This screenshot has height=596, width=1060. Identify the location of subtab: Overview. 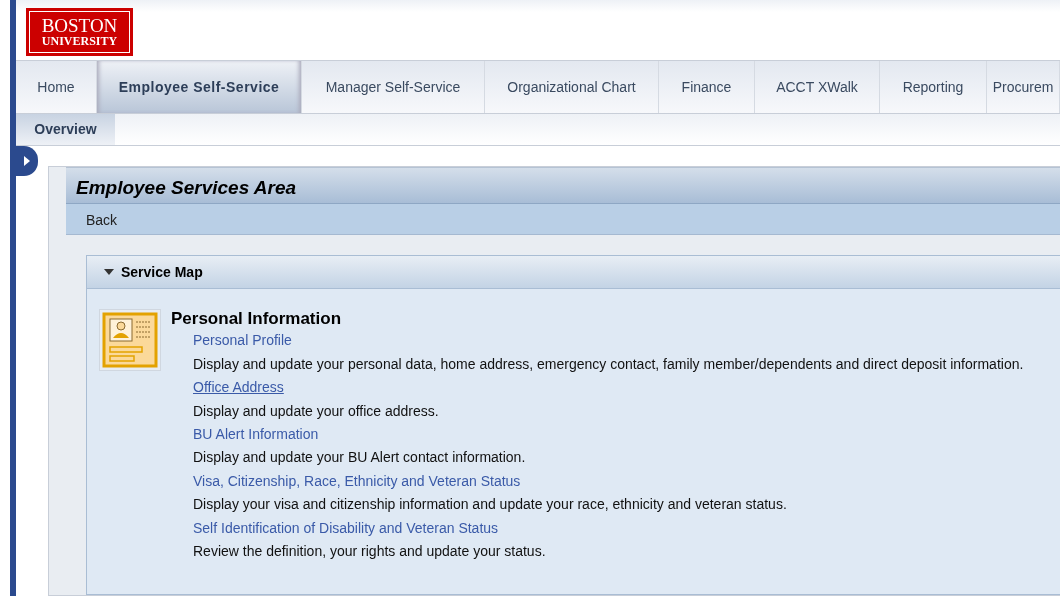
(65, 129).